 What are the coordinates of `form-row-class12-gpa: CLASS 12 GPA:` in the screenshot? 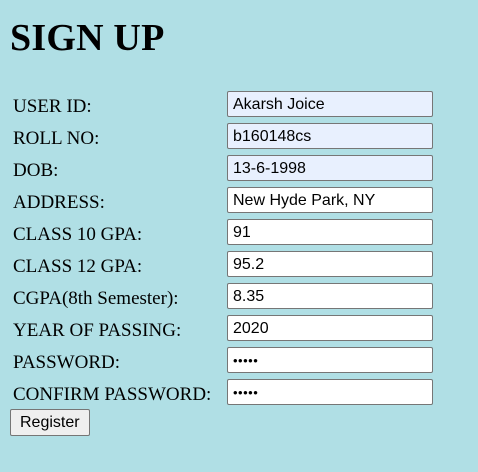 It's located at (239, 266).